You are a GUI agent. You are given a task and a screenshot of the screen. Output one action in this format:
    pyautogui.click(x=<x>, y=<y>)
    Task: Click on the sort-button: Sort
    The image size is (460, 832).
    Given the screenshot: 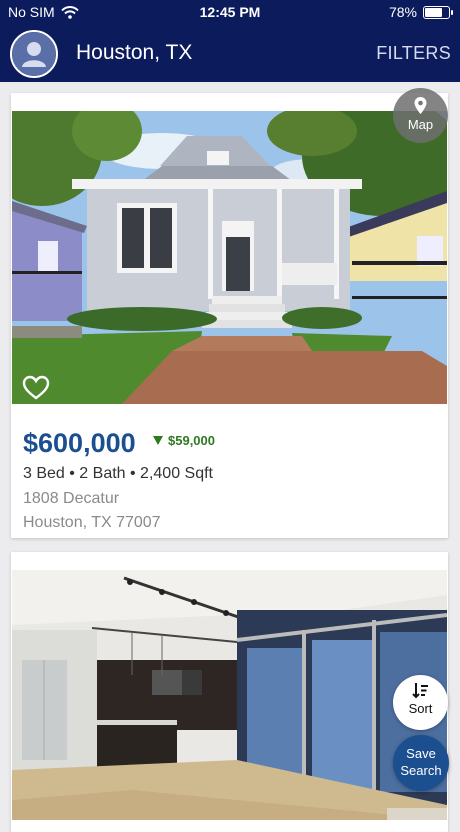 What is the action you would take?
    pyautogui.click(x=420, y=702)
    